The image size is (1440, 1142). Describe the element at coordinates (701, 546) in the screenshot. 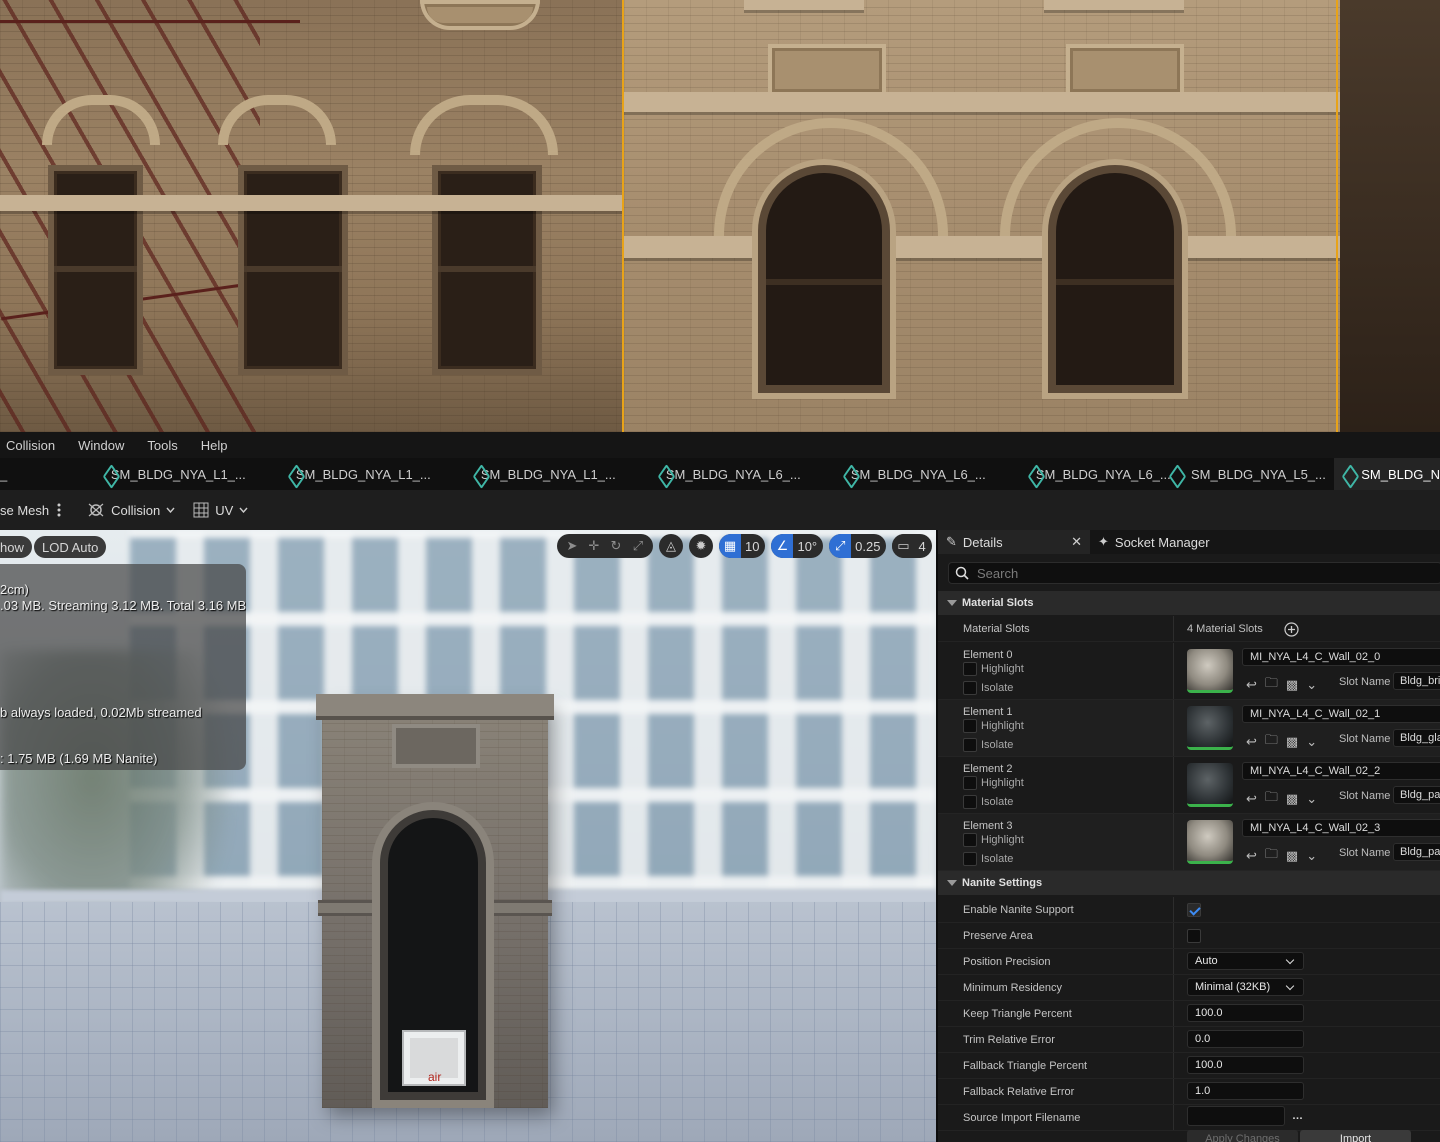

I see `surface-snap-button: ✹` at that location.